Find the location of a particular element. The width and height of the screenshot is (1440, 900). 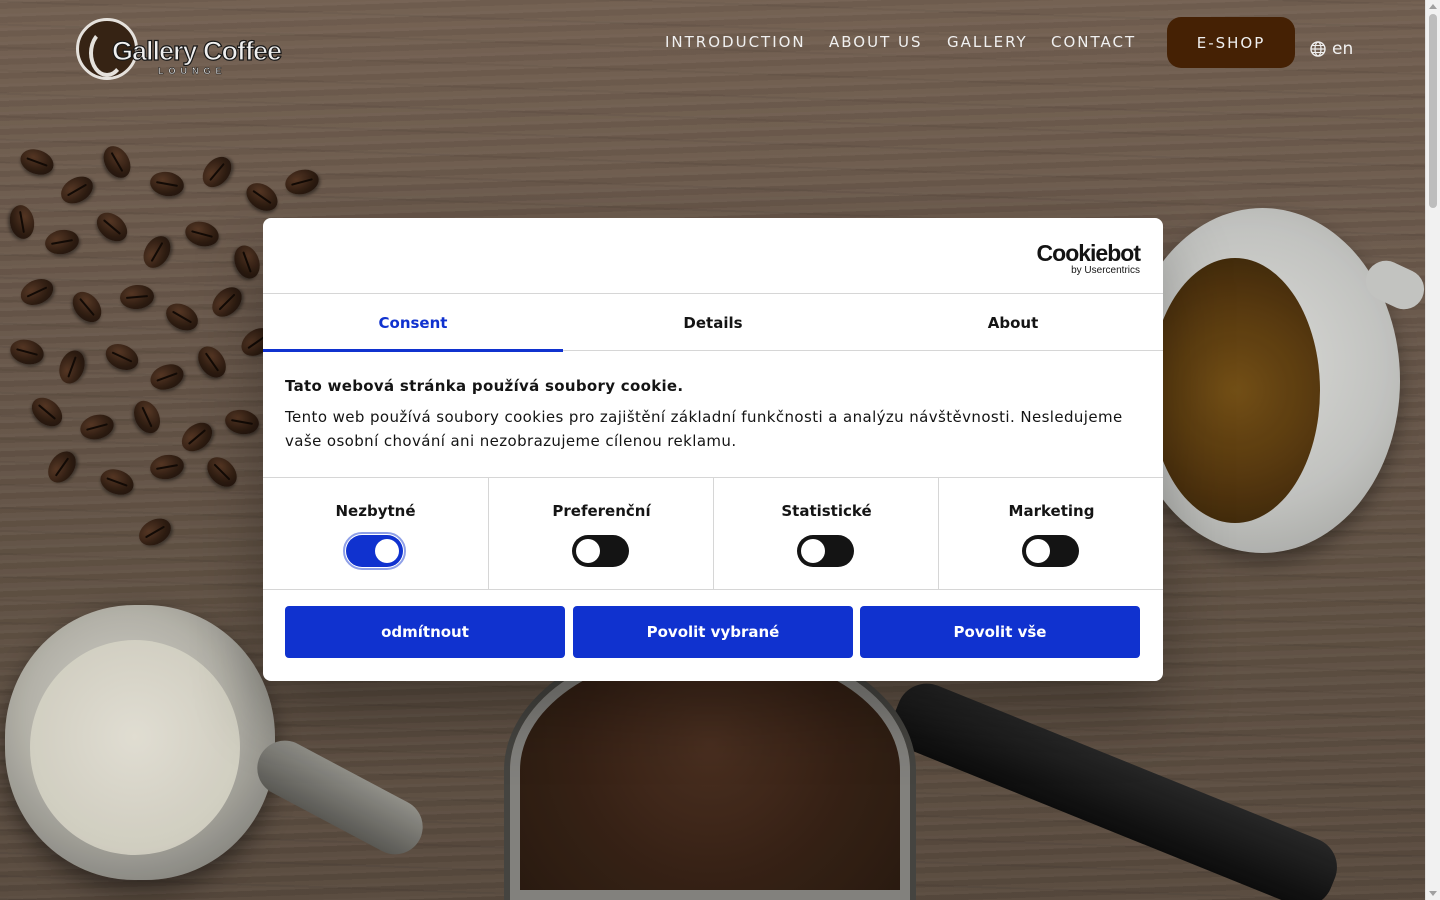

category-statistics: Statistické is located at coordinates (825, 534).